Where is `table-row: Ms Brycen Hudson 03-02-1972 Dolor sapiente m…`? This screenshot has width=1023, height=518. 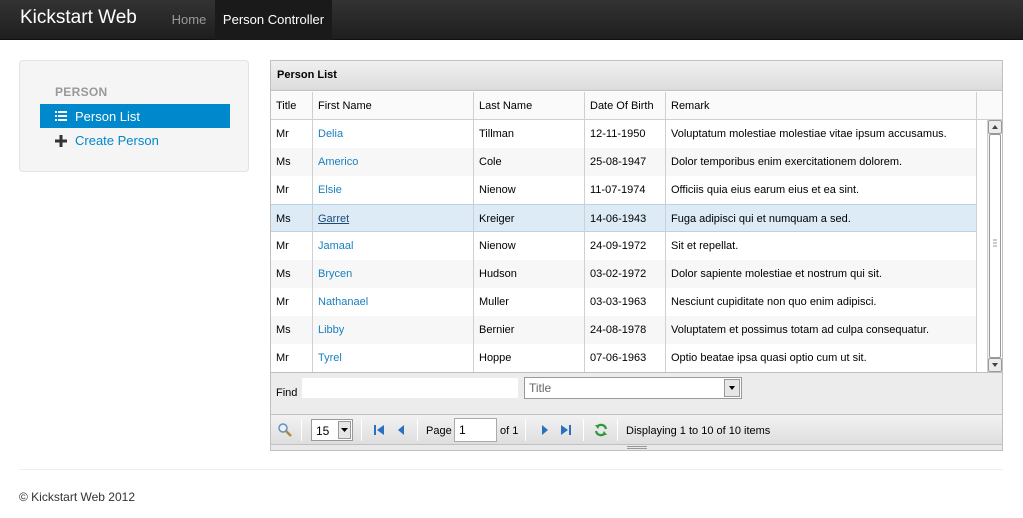
table-row: Ms Brycen Hudson 03-02-1972 Dolor sapiente m… is located at coordinates (624, 274).